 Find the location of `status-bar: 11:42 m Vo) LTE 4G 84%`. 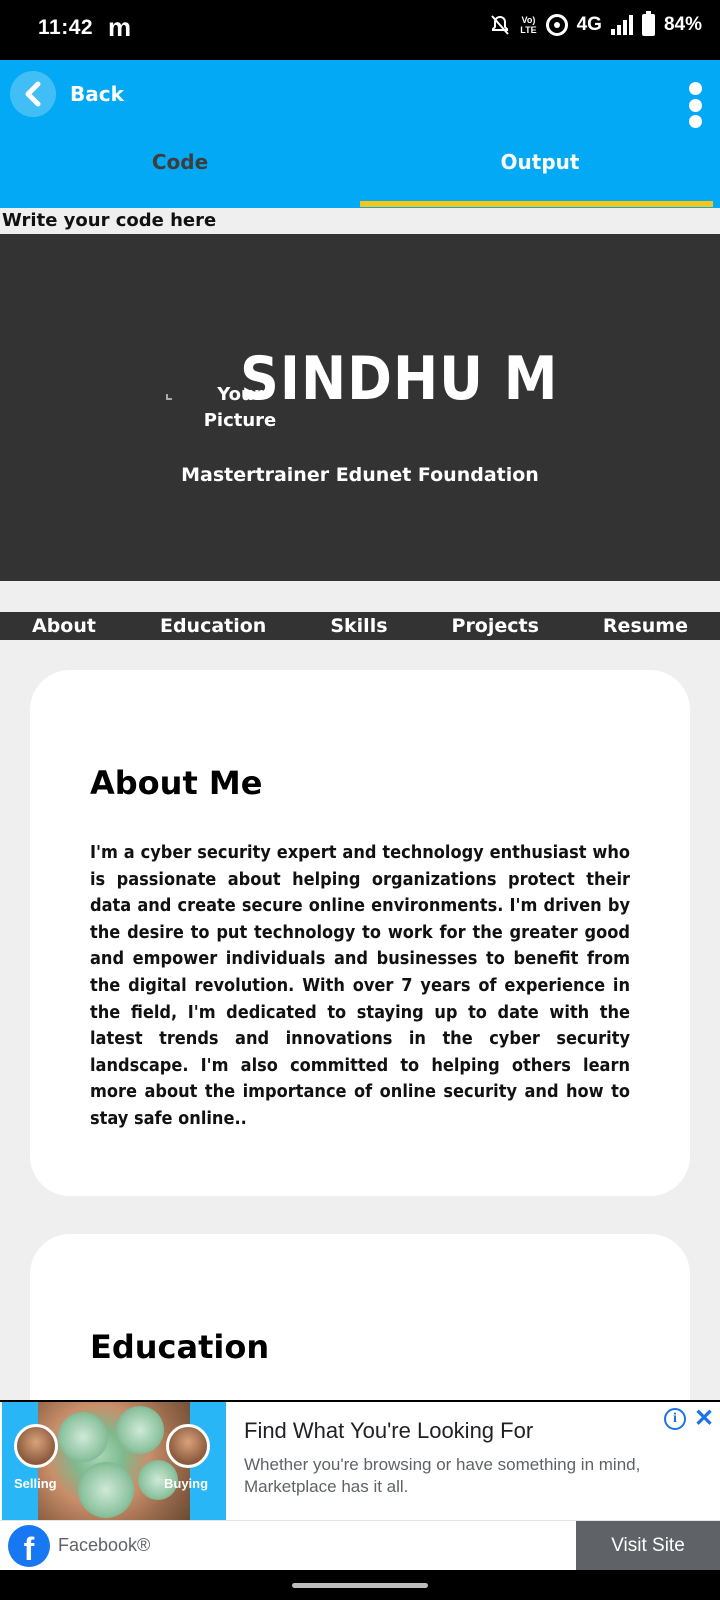

status-bar: 11:42 m Vo) LTE 4G 84% is located at coordinates (360, 30).